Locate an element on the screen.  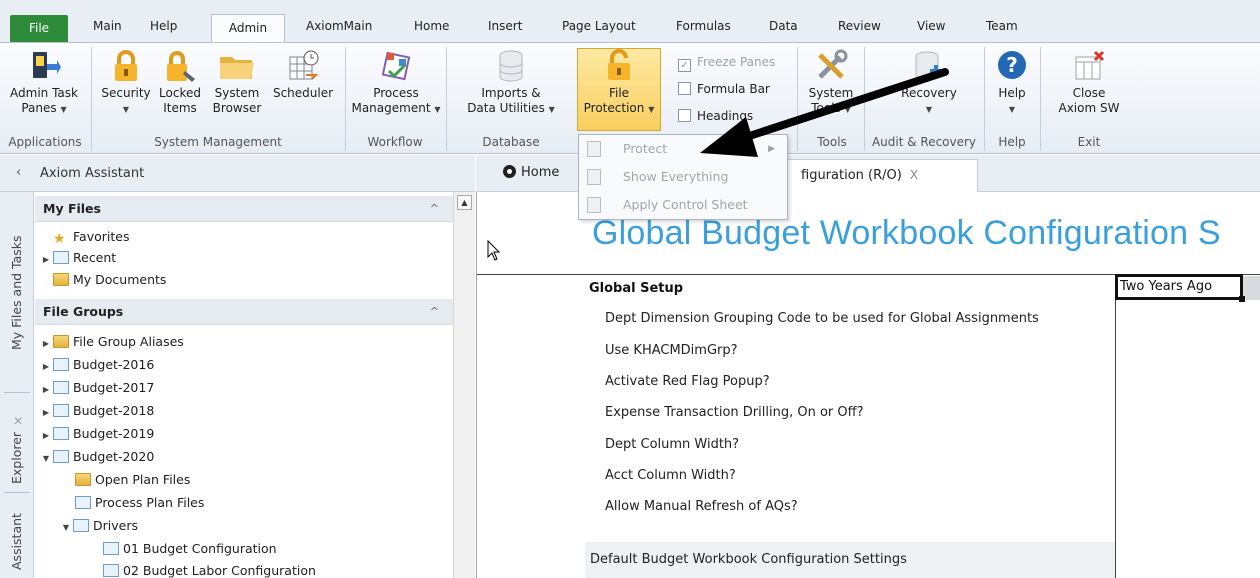
tab-review: Review is located at coordinates (859, 26).